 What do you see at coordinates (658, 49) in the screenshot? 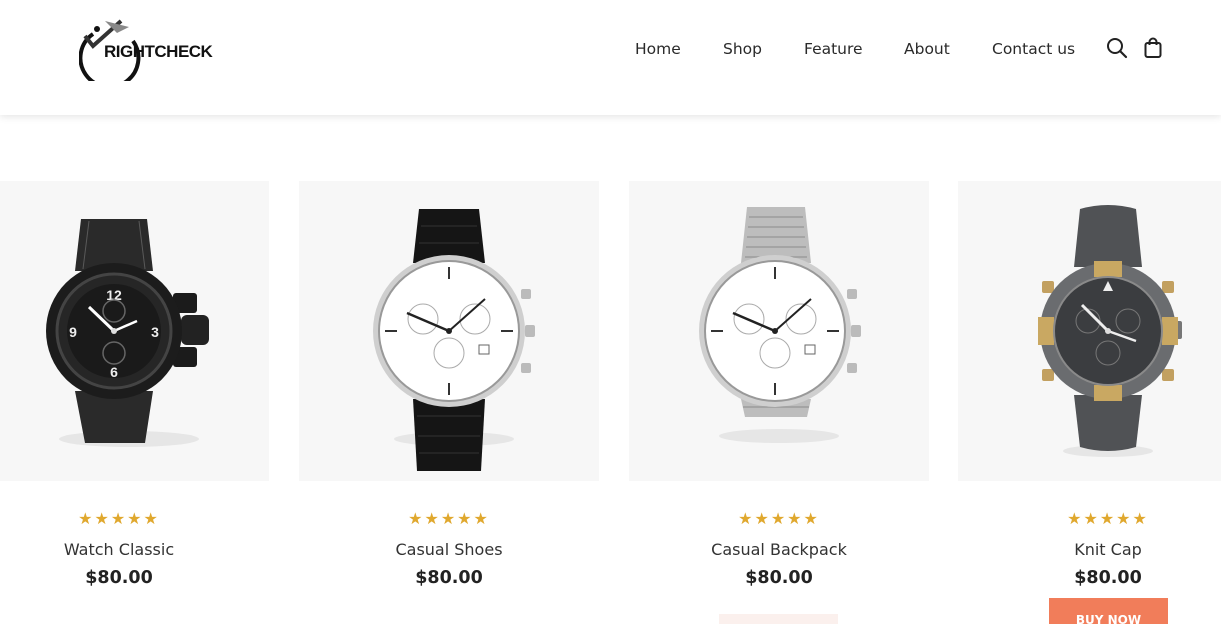
I see `nav-home: Home` at bounding box center [658, 49].